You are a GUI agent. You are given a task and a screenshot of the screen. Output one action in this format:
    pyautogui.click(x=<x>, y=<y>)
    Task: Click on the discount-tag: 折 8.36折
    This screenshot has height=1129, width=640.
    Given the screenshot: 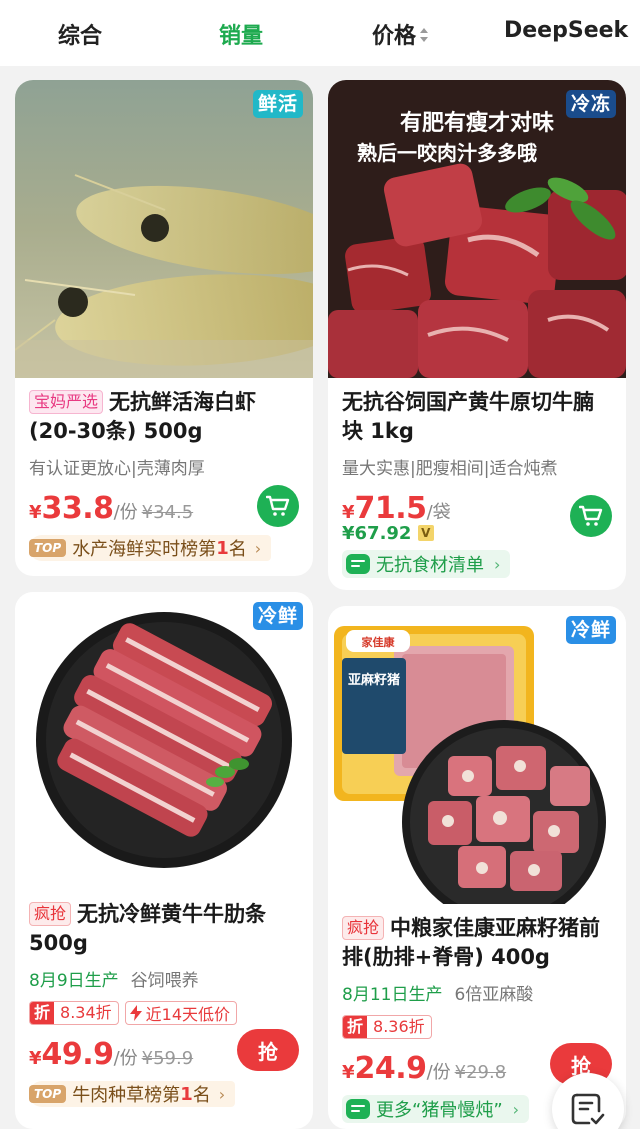 What is the action you would take?
    pyautogui.click(x=387, y=1027)
    